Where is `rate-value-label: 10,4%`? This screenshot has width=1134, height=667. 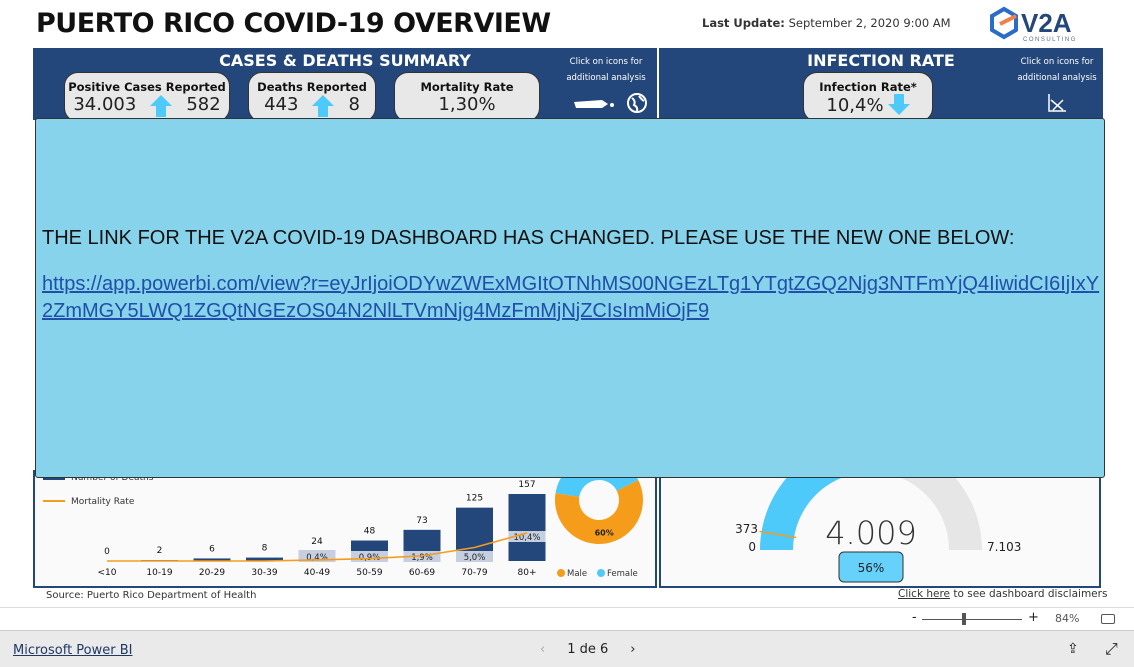
rate-value-label: 10,4% is located at coordinates (526, 538).